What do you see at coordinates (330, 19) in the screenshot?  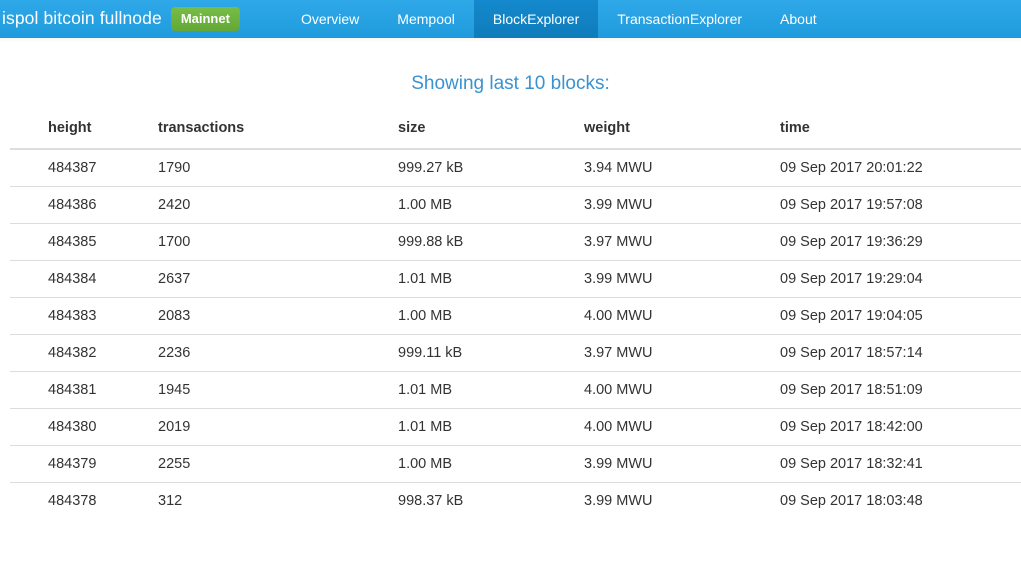 I see `nav-link-overview: Overview` at bounding box center [330, 19].